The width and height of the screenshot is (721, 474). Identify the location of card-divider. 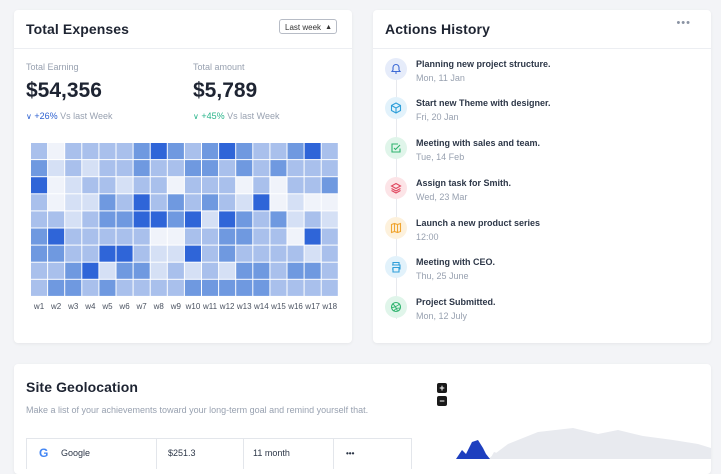
(183, 48).